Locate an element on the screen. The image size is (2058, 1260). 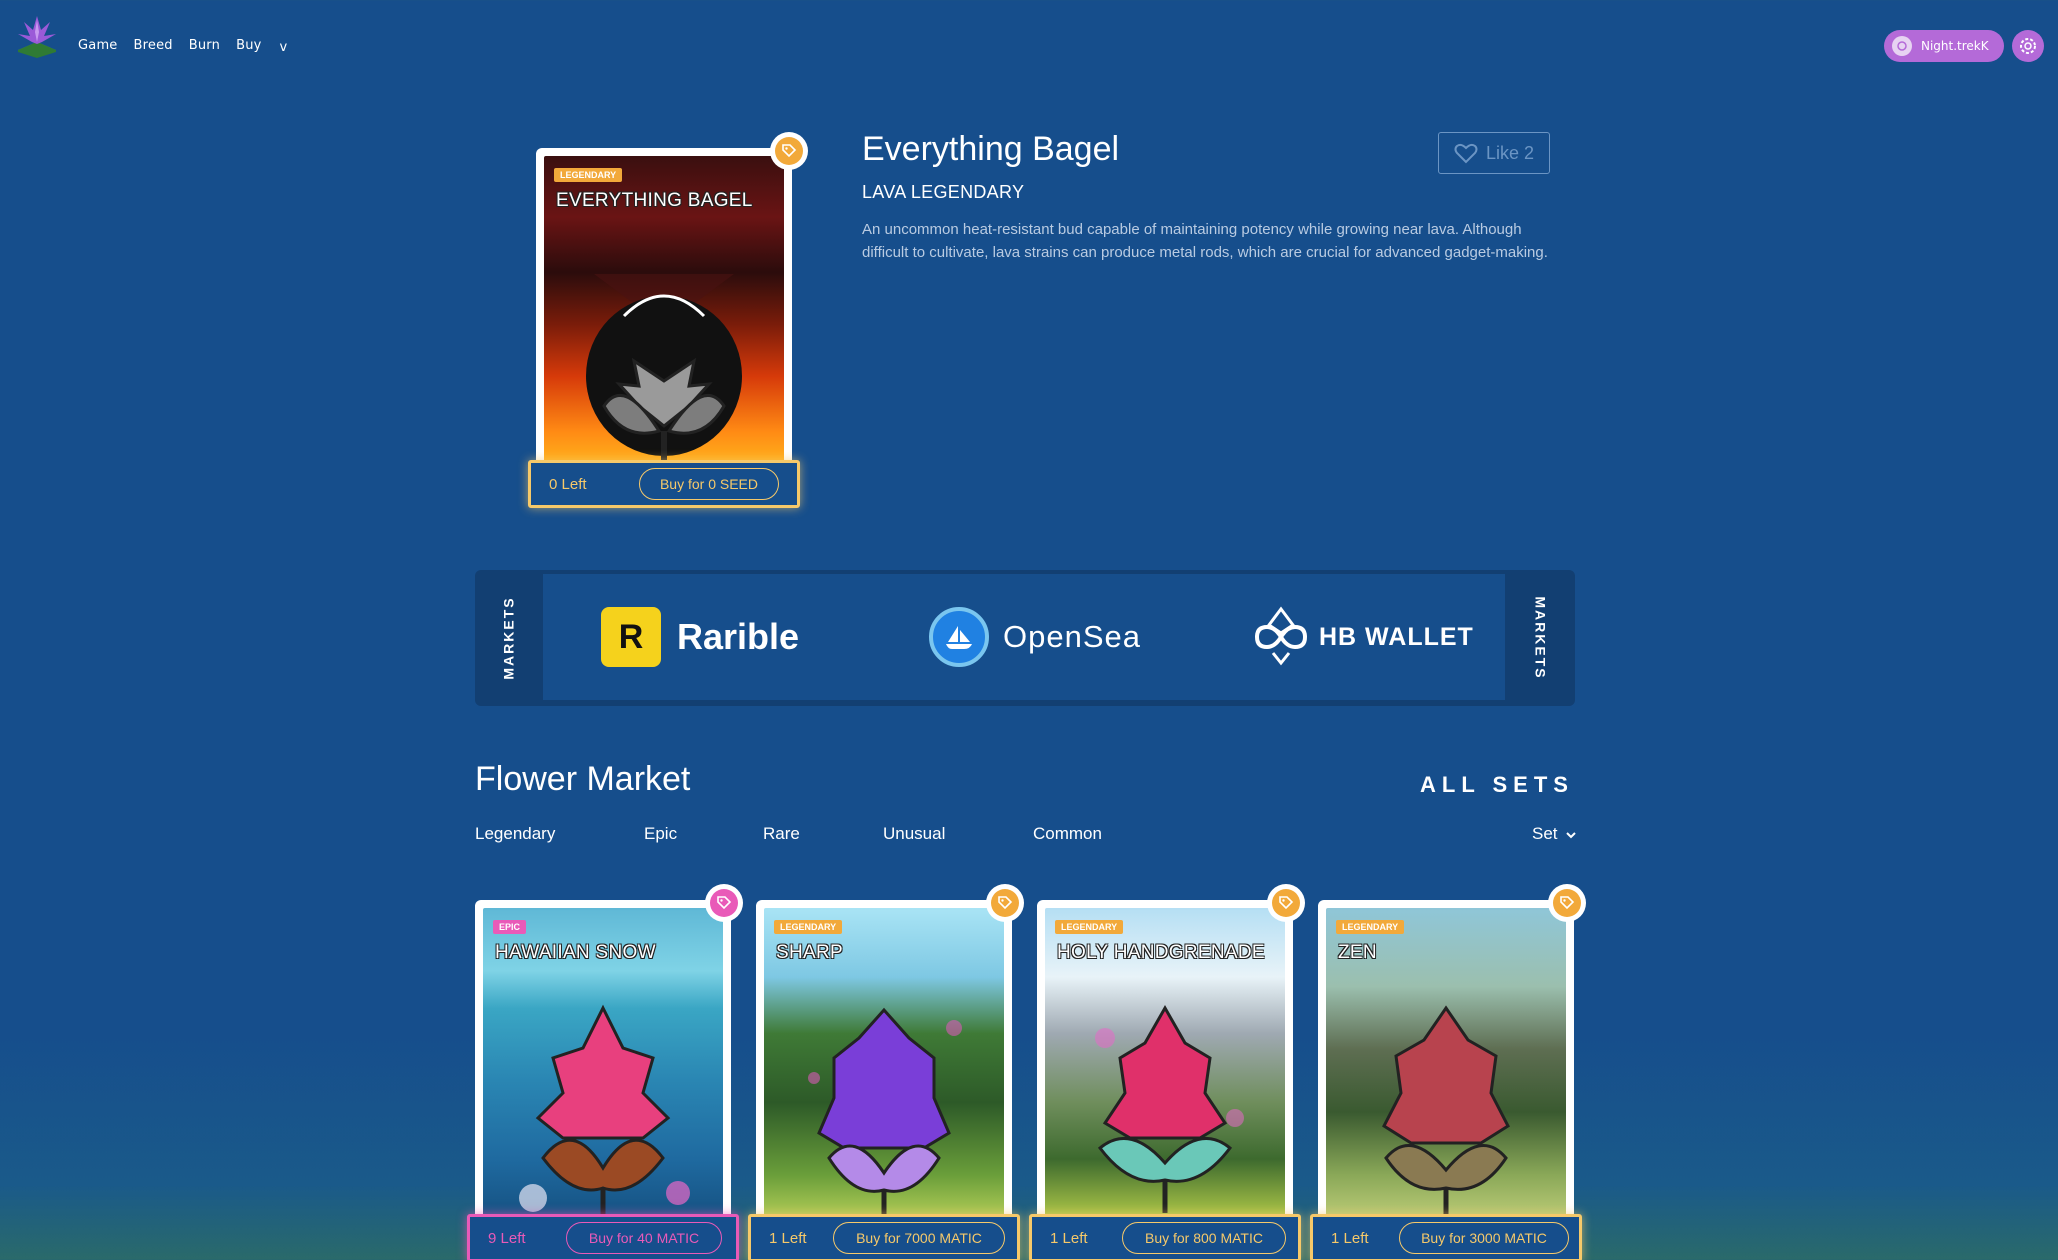
nav-burn: Burn is located at coordinates (204, 45).